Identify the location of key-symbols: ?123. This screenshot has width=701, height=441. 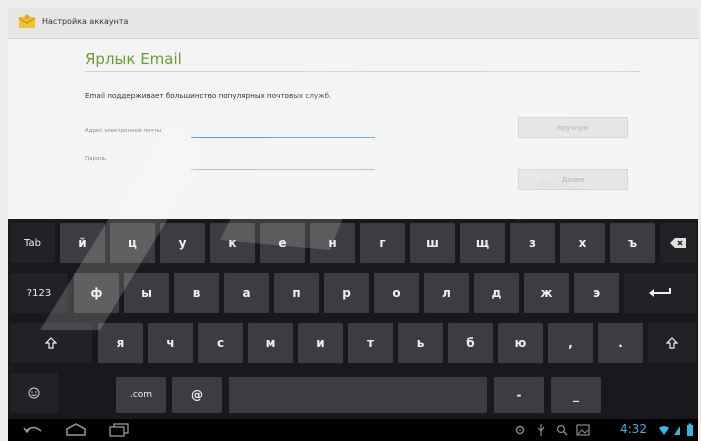
(39, 293).